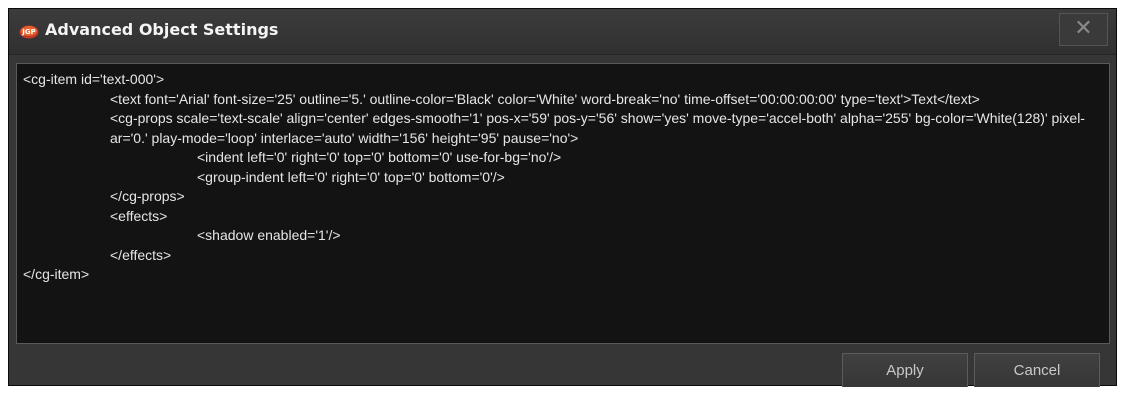 The width and height of the screenshot is (1125, 394). I want to click on apply-button: Apply, so click(905, 370).